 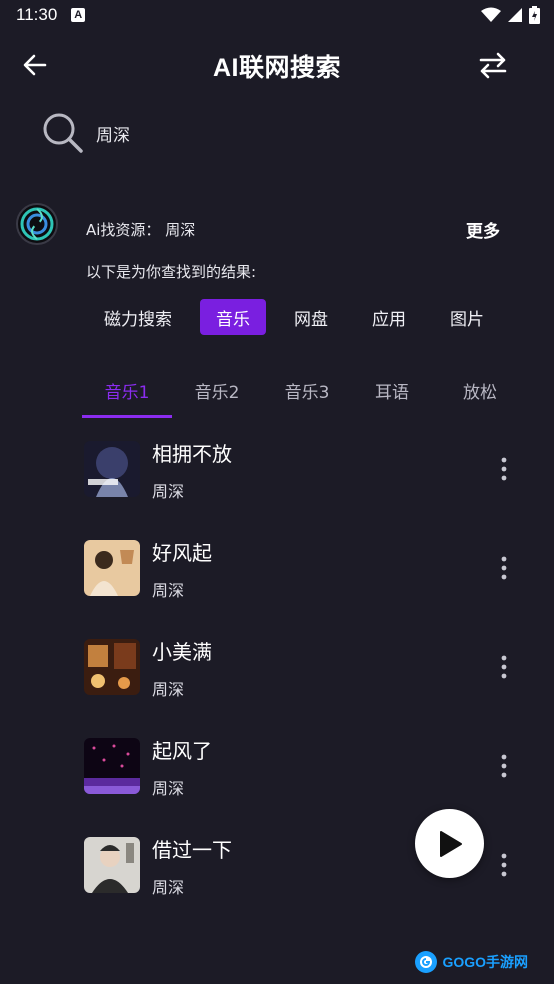 What do you see at coordinates (37, 14) in the screenshot?
I see `status-time: 11:30` at bounding box center [37, 14].